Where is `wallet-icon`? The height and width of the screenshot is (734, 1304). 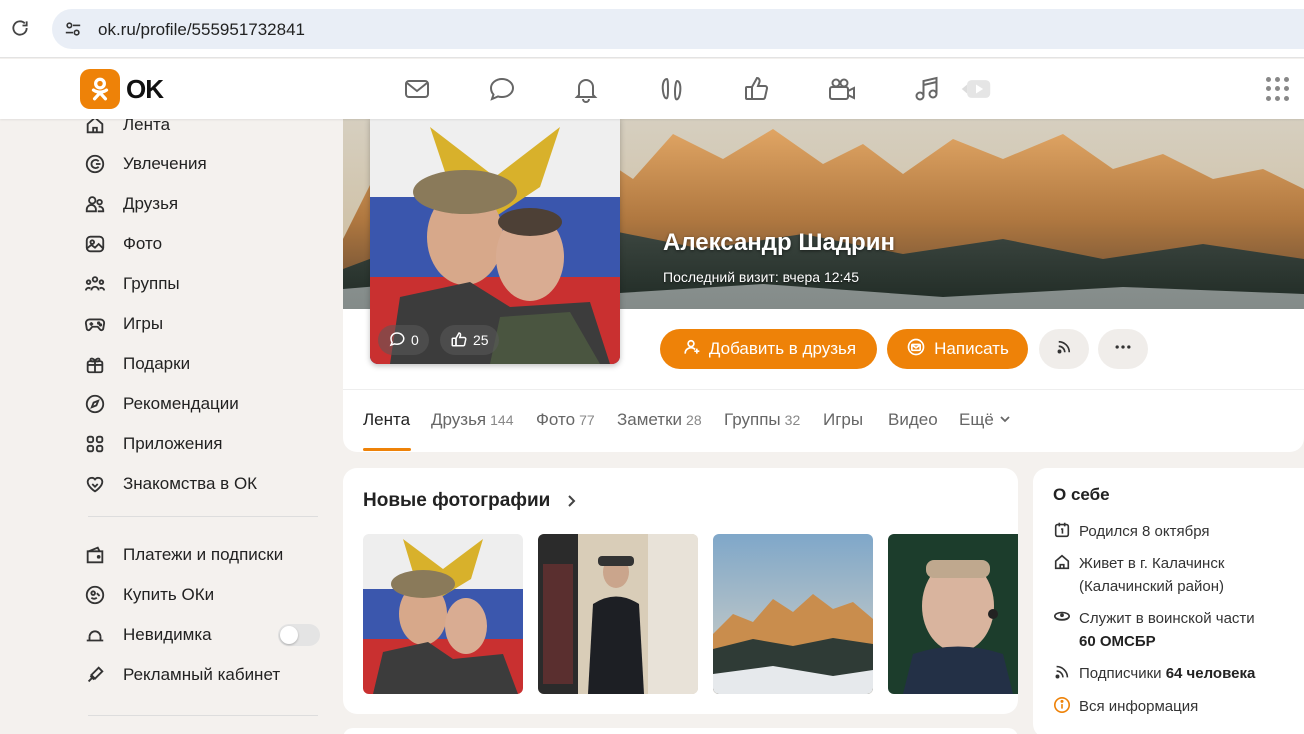 wallet-icon is located at coordinates (95, 555).